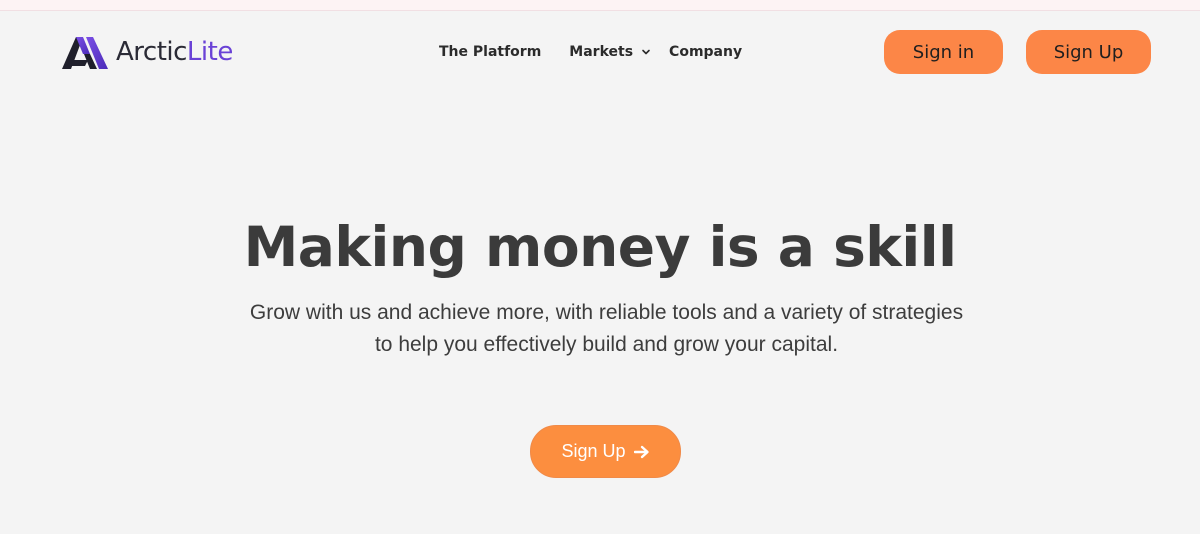 The height and width of the screenshot is (534, 1200). What do you see at coordinates (593, 451) in the screenshot?
I see `hero-sign-up-label: Sign Up` at bounding box center [593, 451].